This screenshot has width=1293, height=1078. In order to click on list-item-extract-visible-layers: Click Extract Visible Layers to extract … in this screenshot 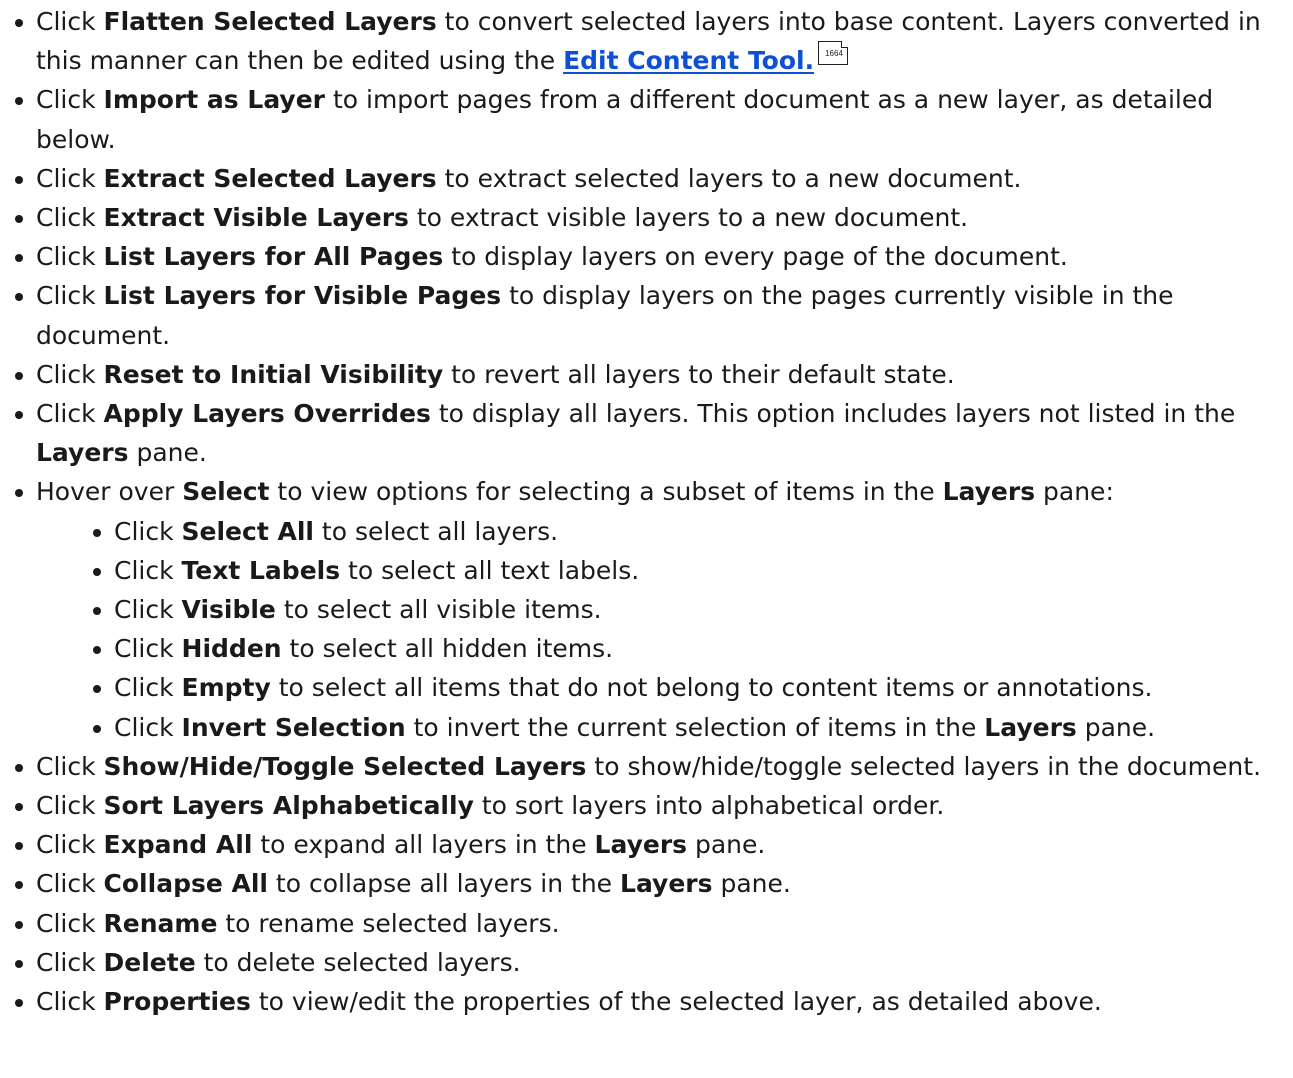, I will do `click(654, 217)`.